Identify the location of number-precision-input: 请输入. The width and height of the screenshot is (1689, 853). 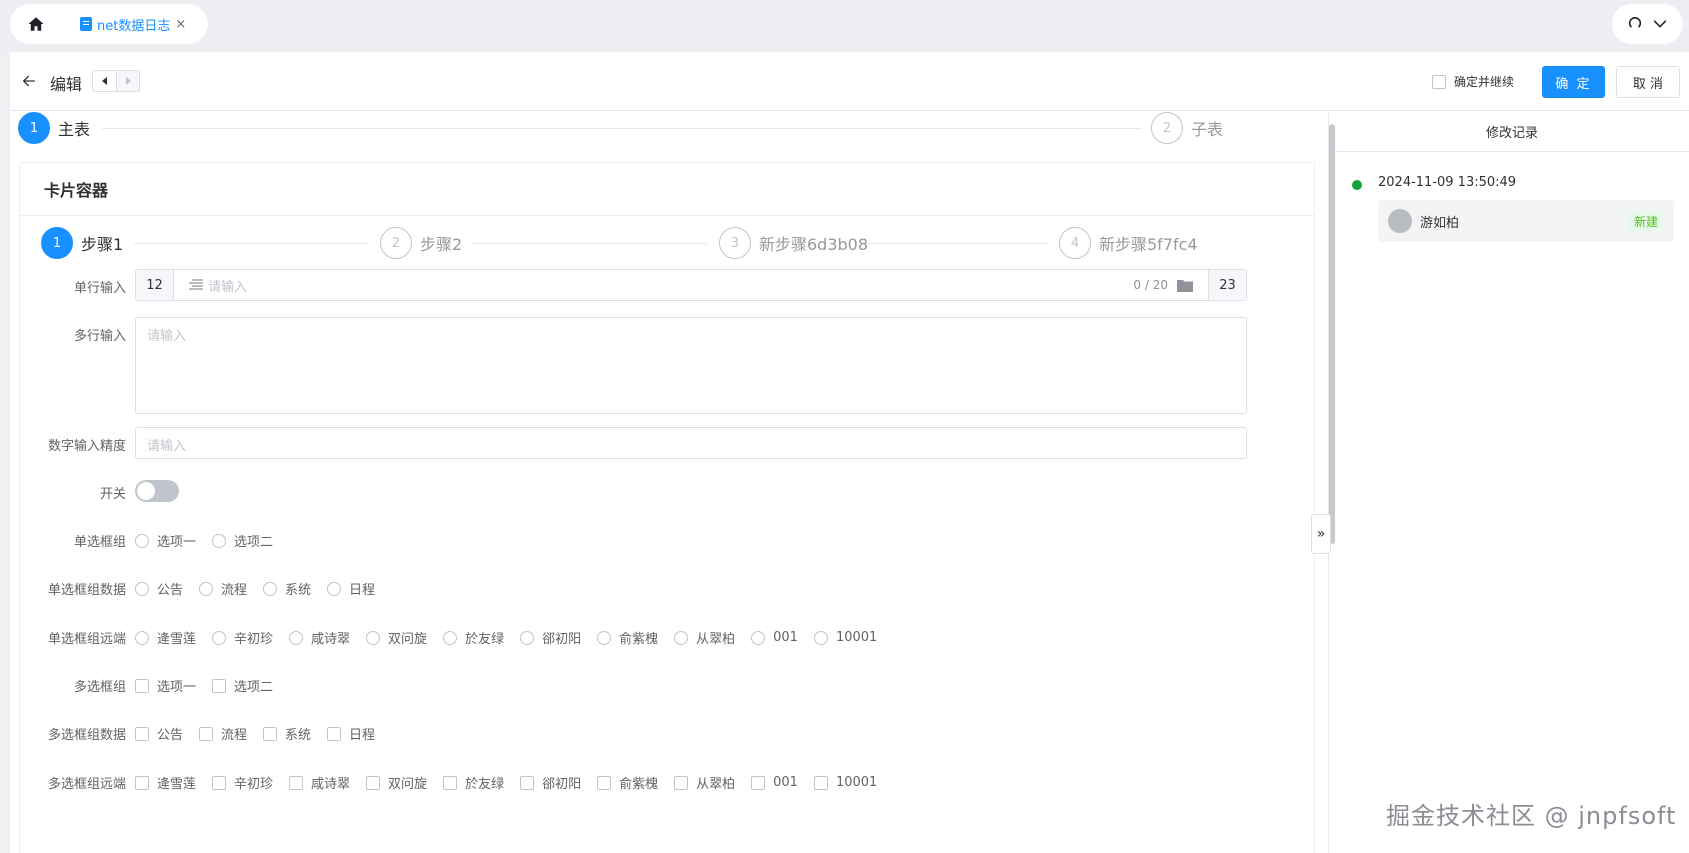
(691, 443).